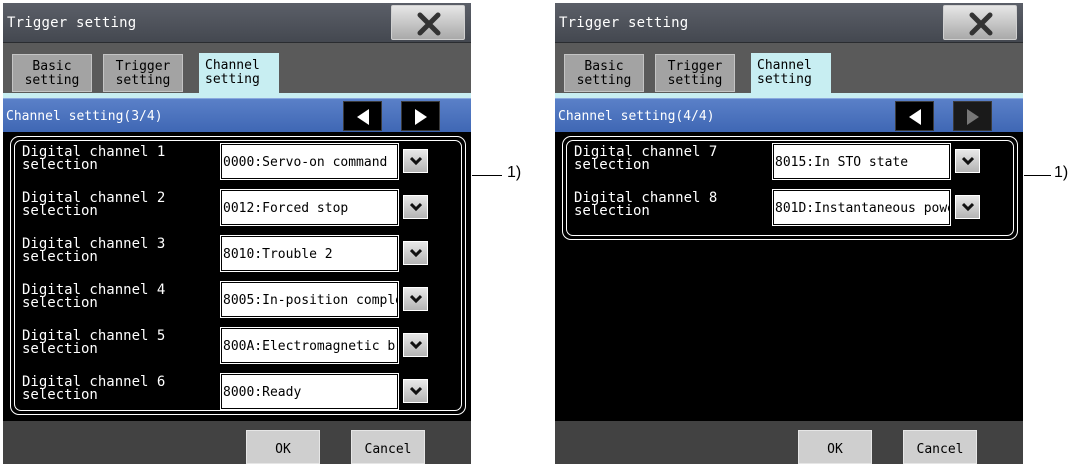 The height and width of the screenshot is (464, 1073). I want to click on channel-select-field: 801D:Instantaneous power.., so click(861, 207).